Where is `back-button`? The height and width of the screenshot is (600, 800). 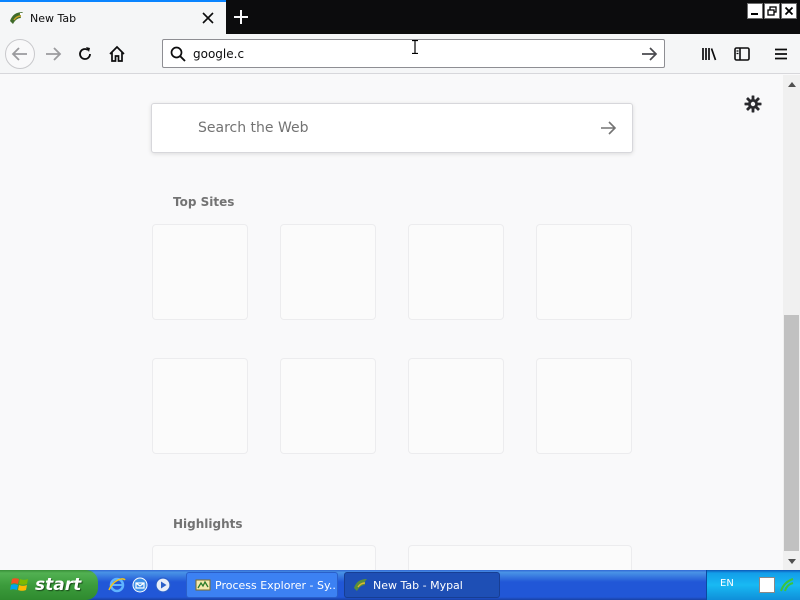
back-button is located at coordinates (20, 54).